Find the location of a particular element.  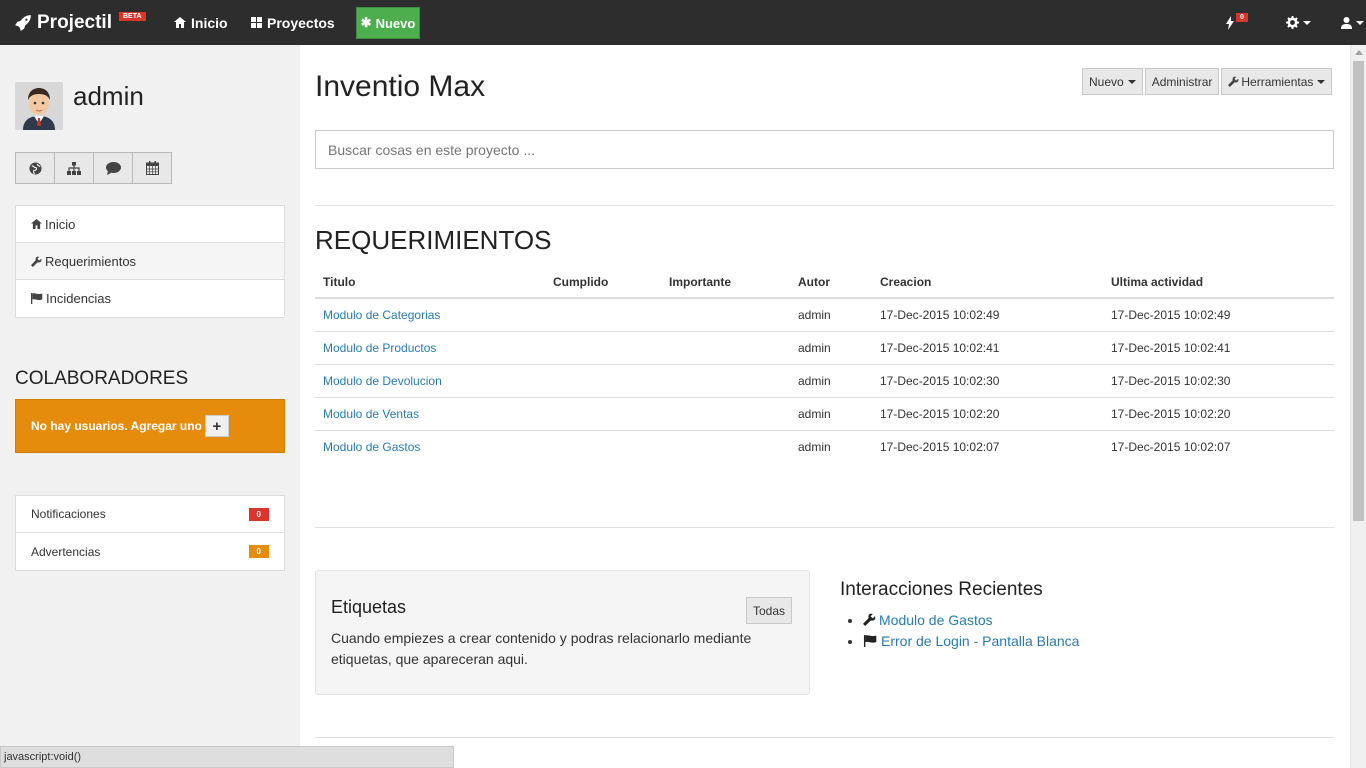

sidebar-item-incidencias: Incidencias is located at coordinates (150, 298).